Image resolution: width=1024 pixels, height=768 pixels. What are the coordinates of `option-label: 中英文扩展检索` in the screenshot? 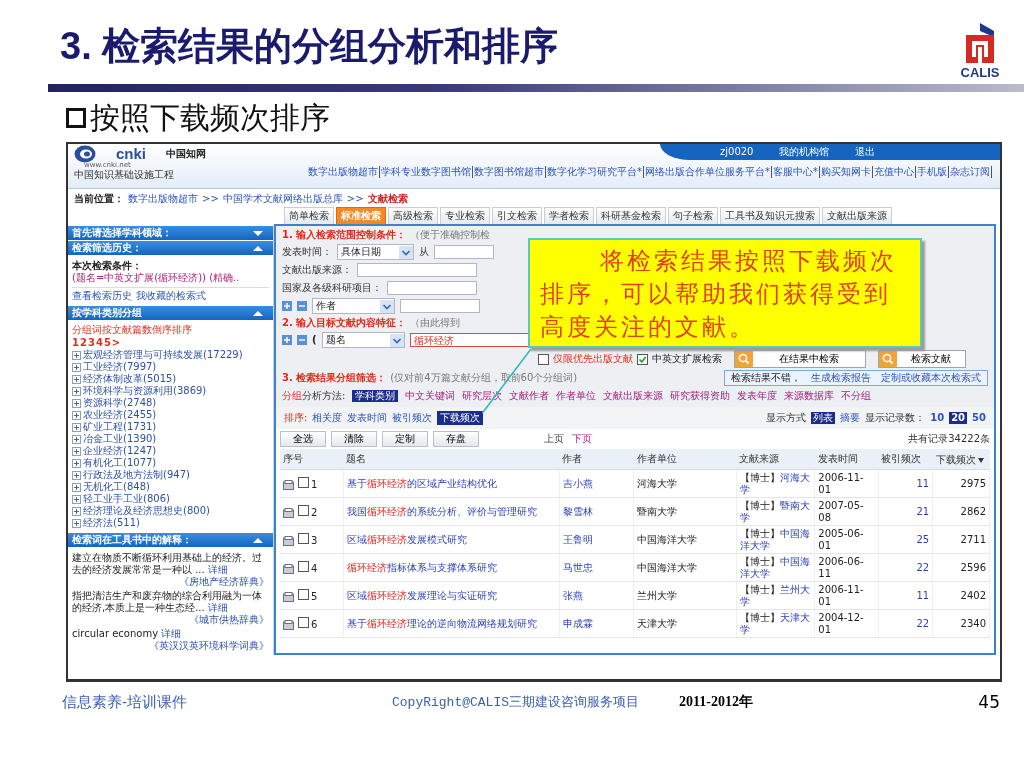 It's located at (687, 359).